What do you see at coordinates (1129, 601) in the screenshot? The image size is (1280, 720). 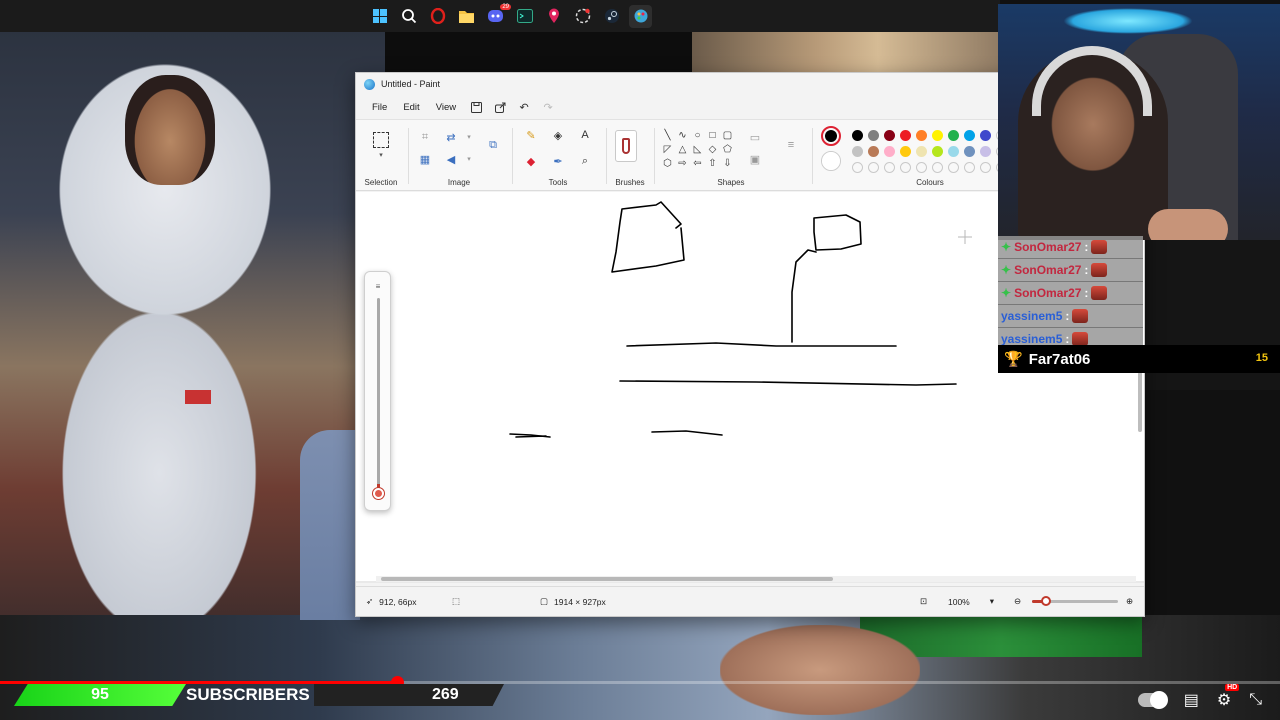 I see `zoom-in-button: ⊕` at bounding box center [1129, 601].